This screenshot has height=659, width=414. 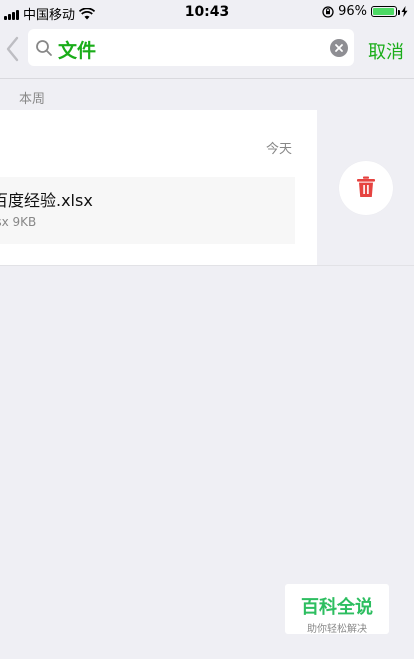 I want to click on status-right: 96%, so click(x=365, y=11).